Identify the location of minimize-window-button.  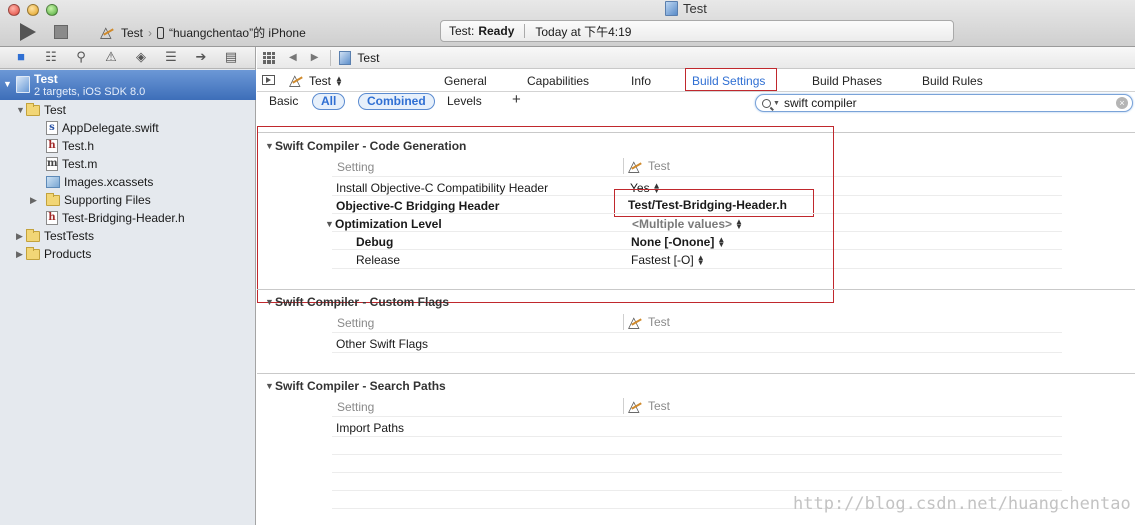
(33, 10).